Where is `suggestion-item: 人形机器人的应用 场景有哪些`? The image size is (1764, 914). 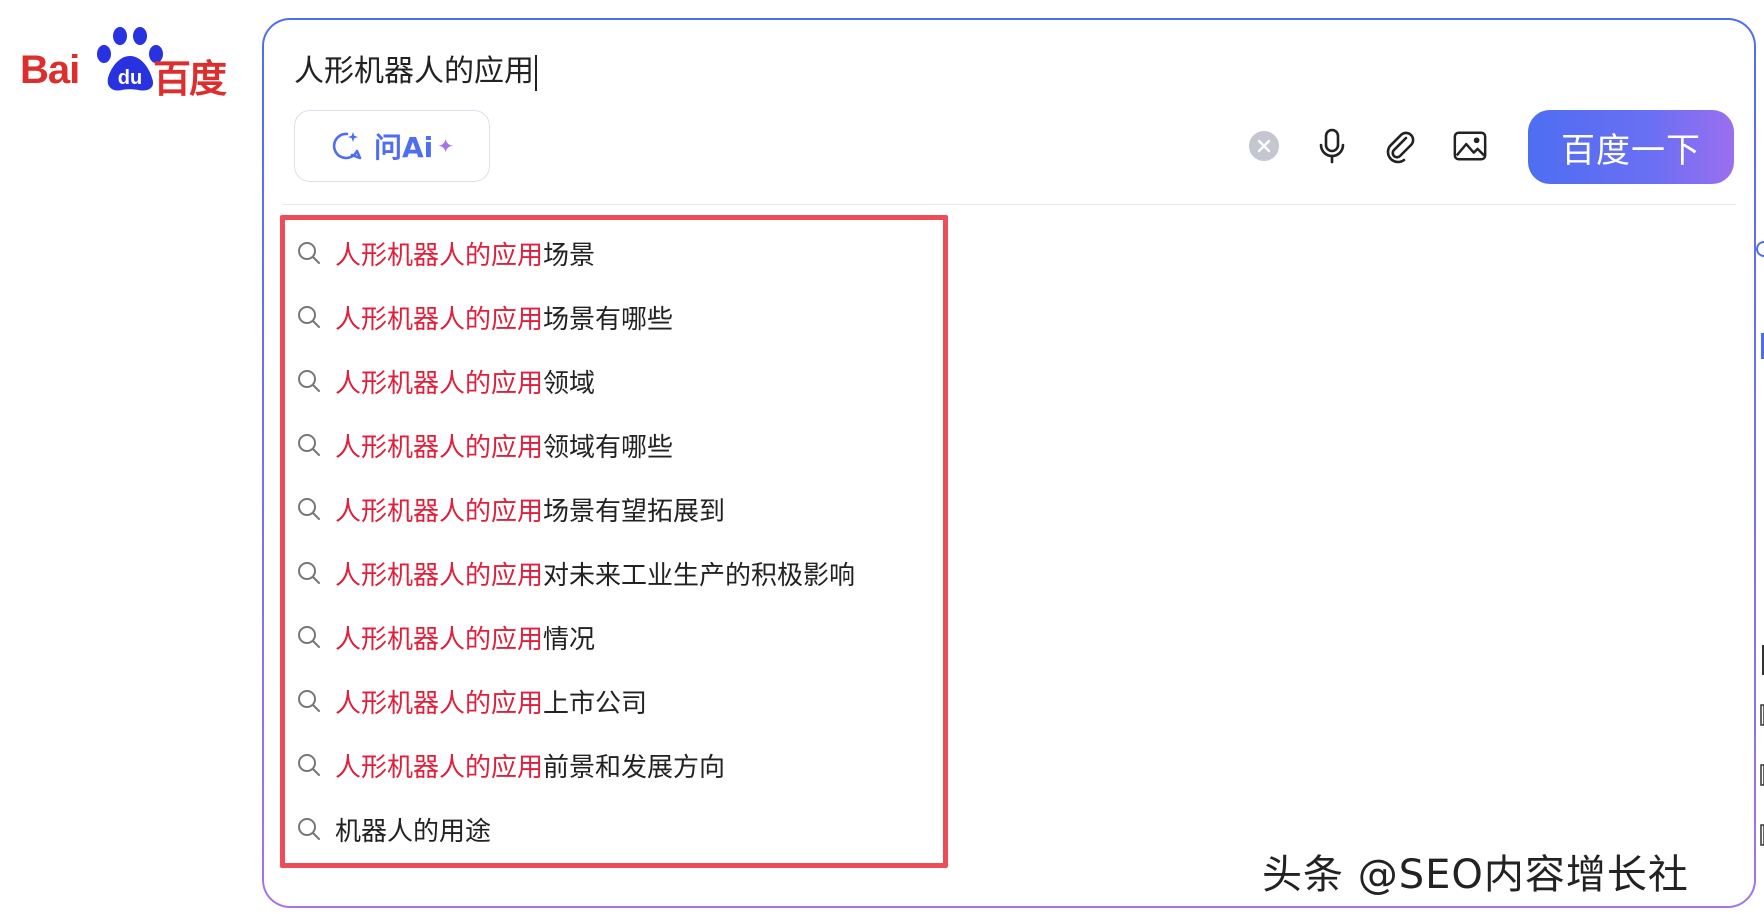 suggestion-item: 人形机器人的应用 场景有哪些 is located at coordinates (484, 317).